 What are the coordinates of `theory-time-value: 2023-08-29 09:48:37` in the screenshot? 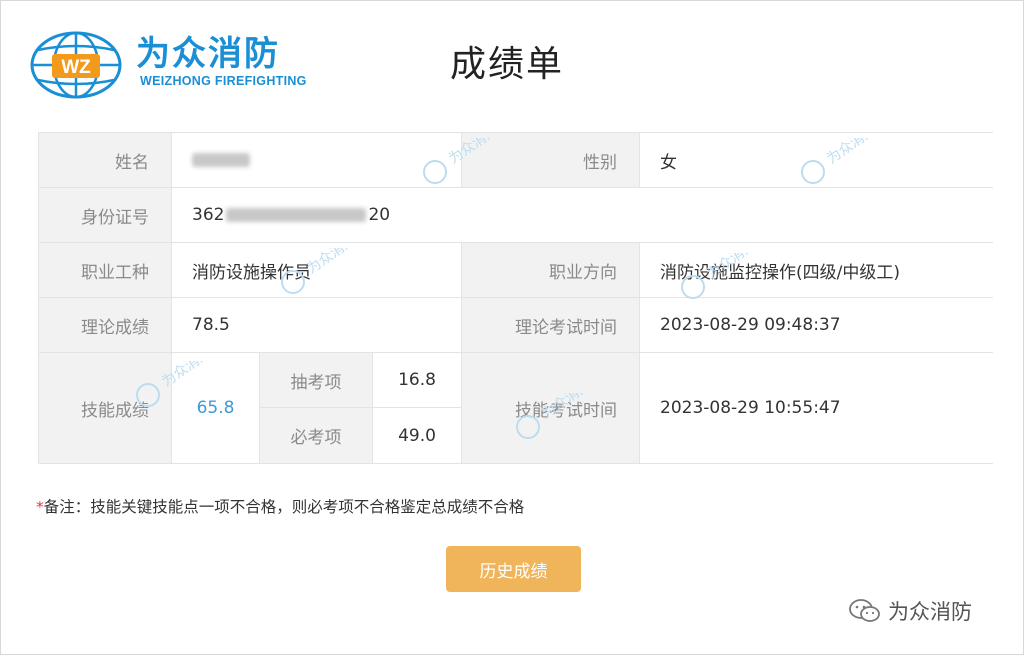 It's located at (816, 325).